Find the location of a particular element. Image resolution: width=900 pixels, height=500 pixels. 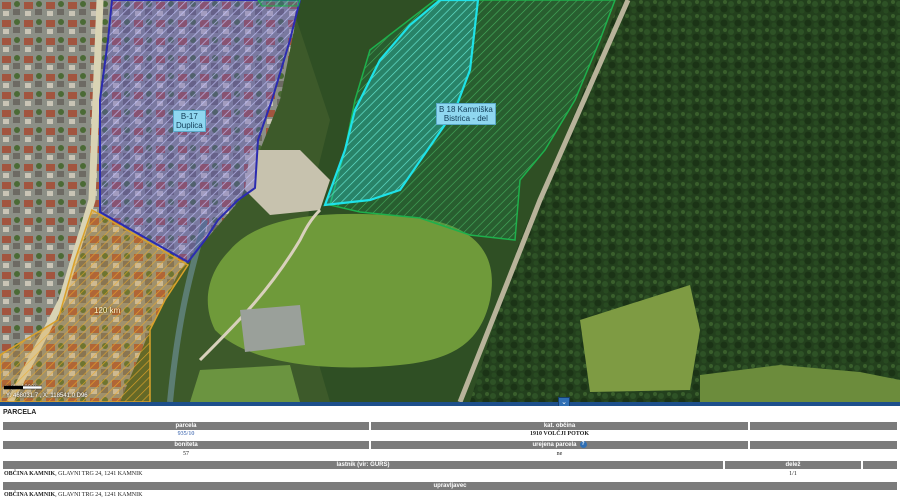

header-urejena-parcela-text: urejena parcela is located at coordinates (554, 445).